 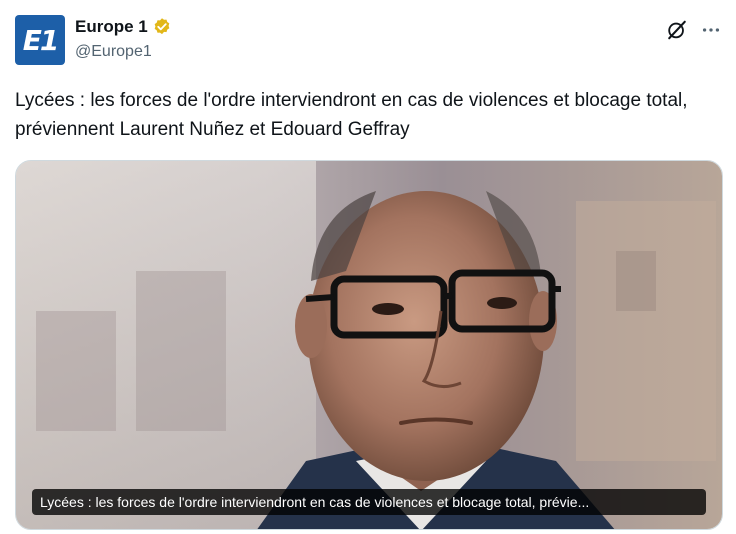 I want to click on verified-badge-icon, so click(x=162, y=27).